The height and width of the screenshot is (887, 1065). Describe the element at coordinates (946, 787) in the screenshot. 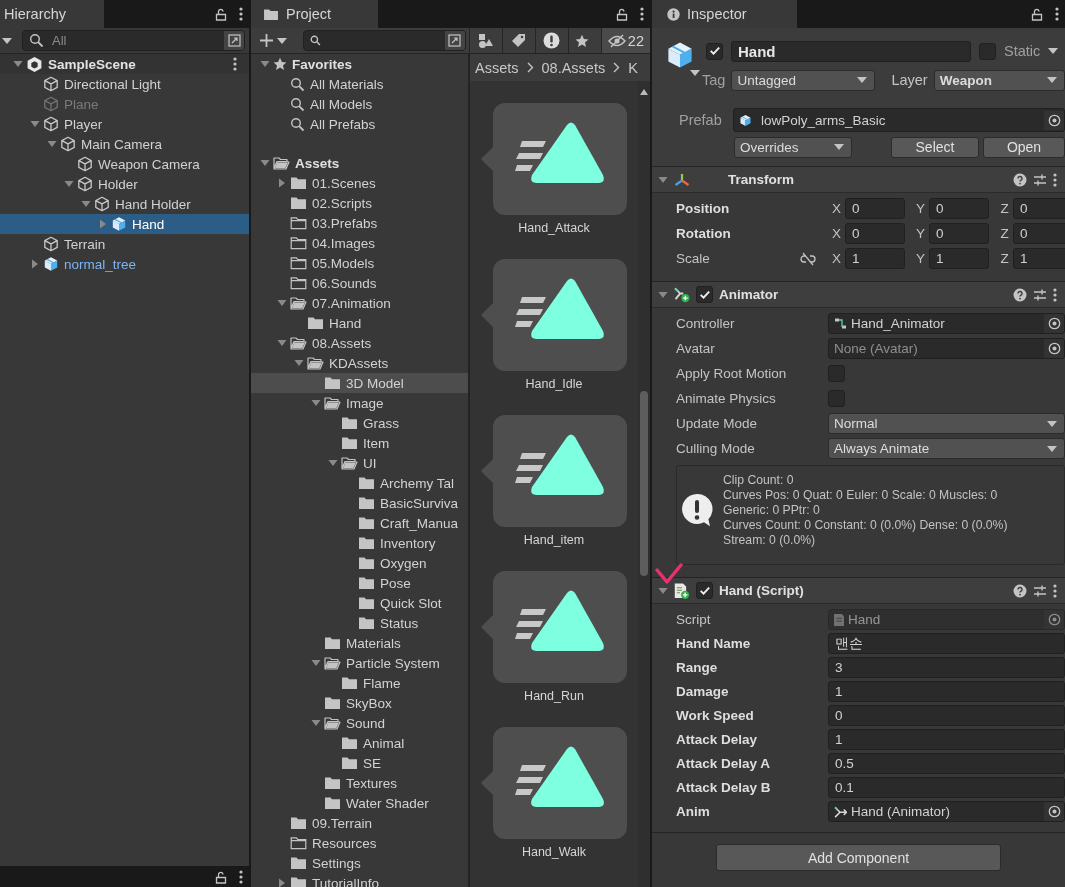

I see `text-field: 0.1` at that location.